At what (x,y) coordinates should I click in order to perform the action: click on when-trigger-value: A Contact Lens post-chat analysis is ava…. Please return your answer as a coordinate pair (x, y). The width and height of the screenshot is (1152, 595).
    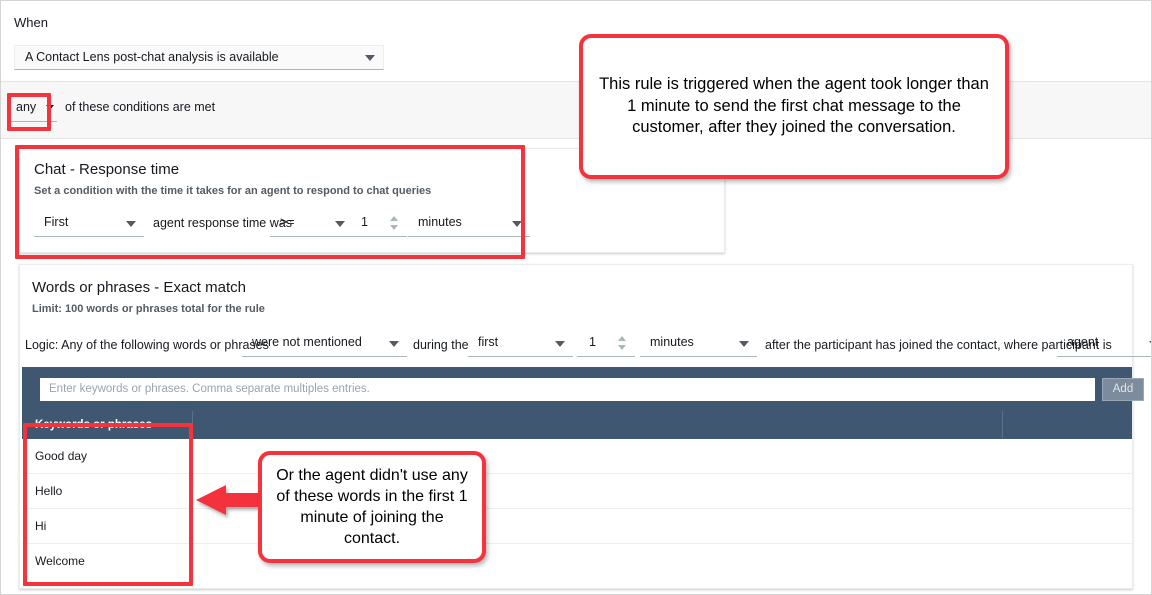
    Looking at the image, I should click on (152, 57).